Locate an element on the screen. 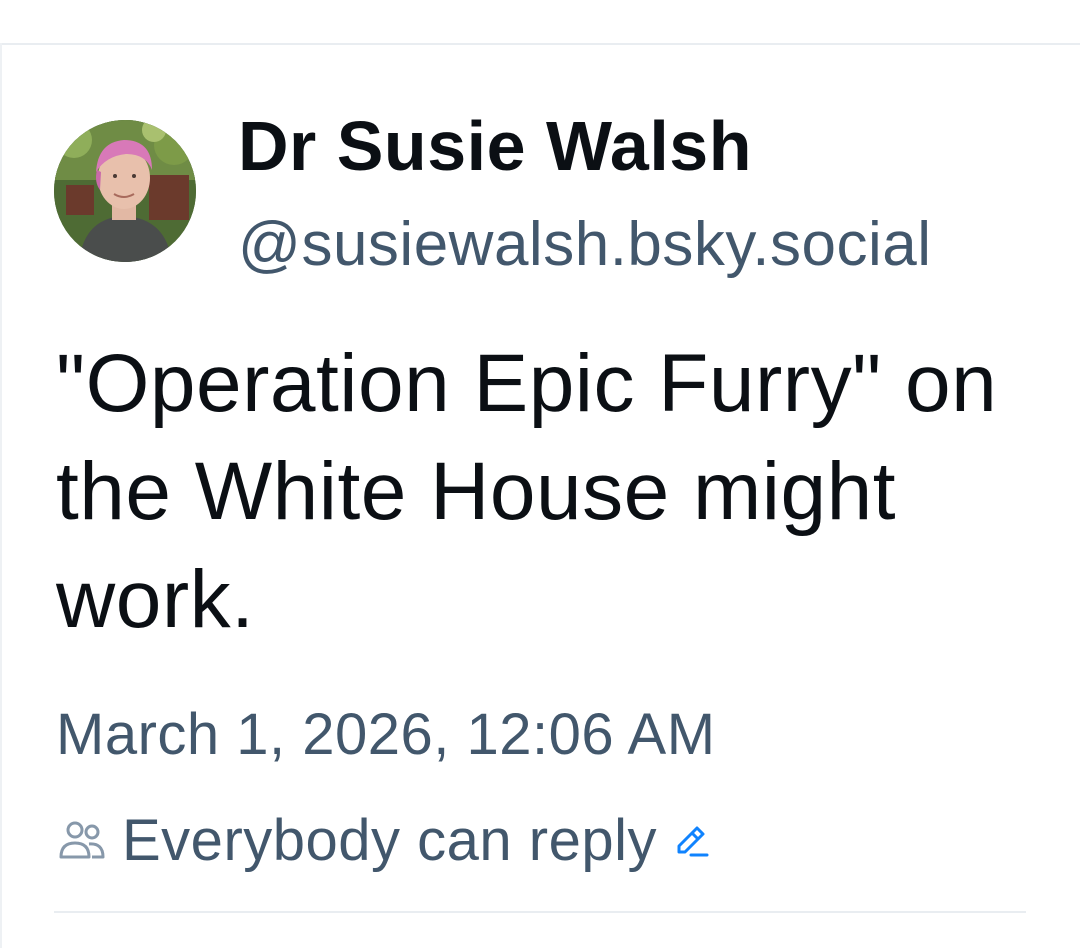 The image size is (1080, 948). reply-settings: Everybody can reply is located at coordinates (384, 841).